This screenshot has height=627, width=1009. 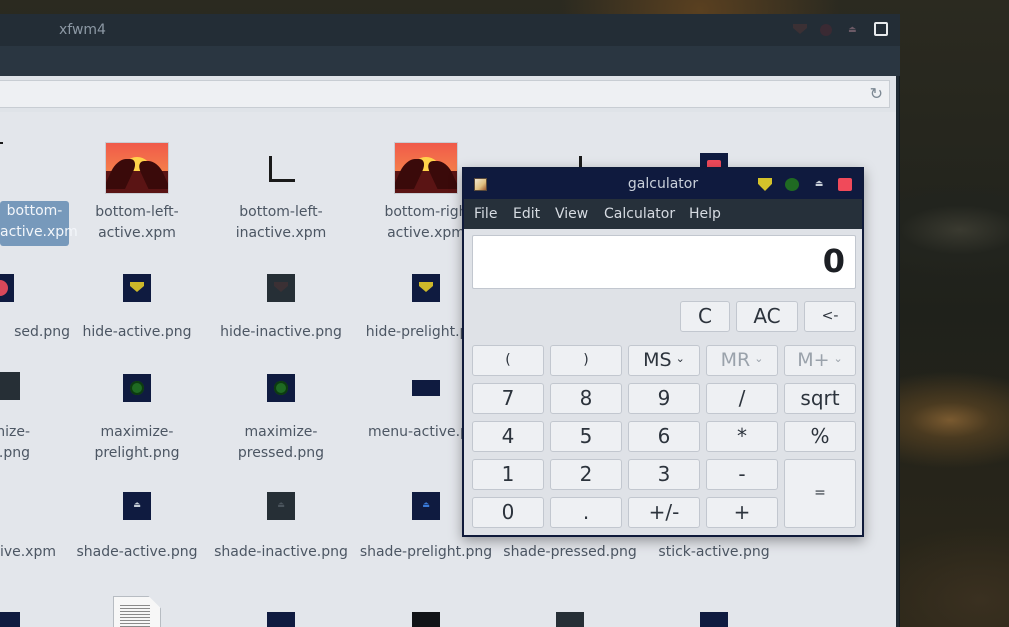 I want to click on file-label: bottom-left- inactive.xpm, so click(x=281, y=222).